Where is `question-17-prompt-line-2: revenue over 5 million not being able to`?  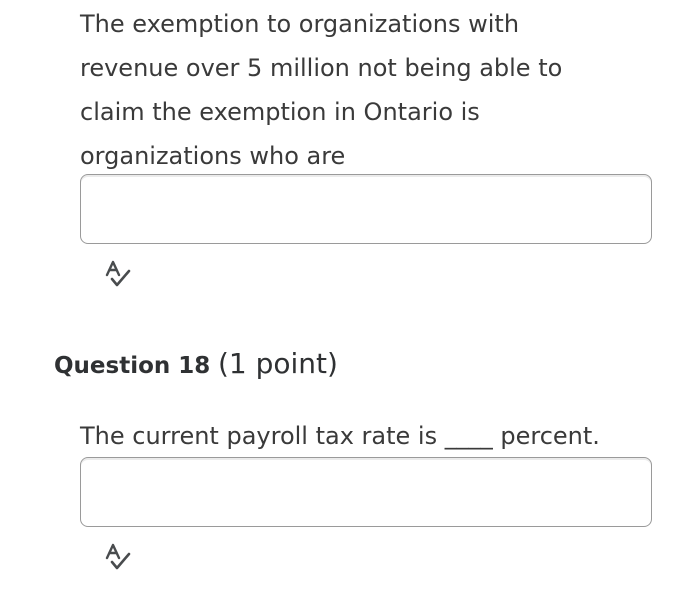 question-17-prompt-line-2: revenue over 5 million not being able to is located at coordinates (321, 68).